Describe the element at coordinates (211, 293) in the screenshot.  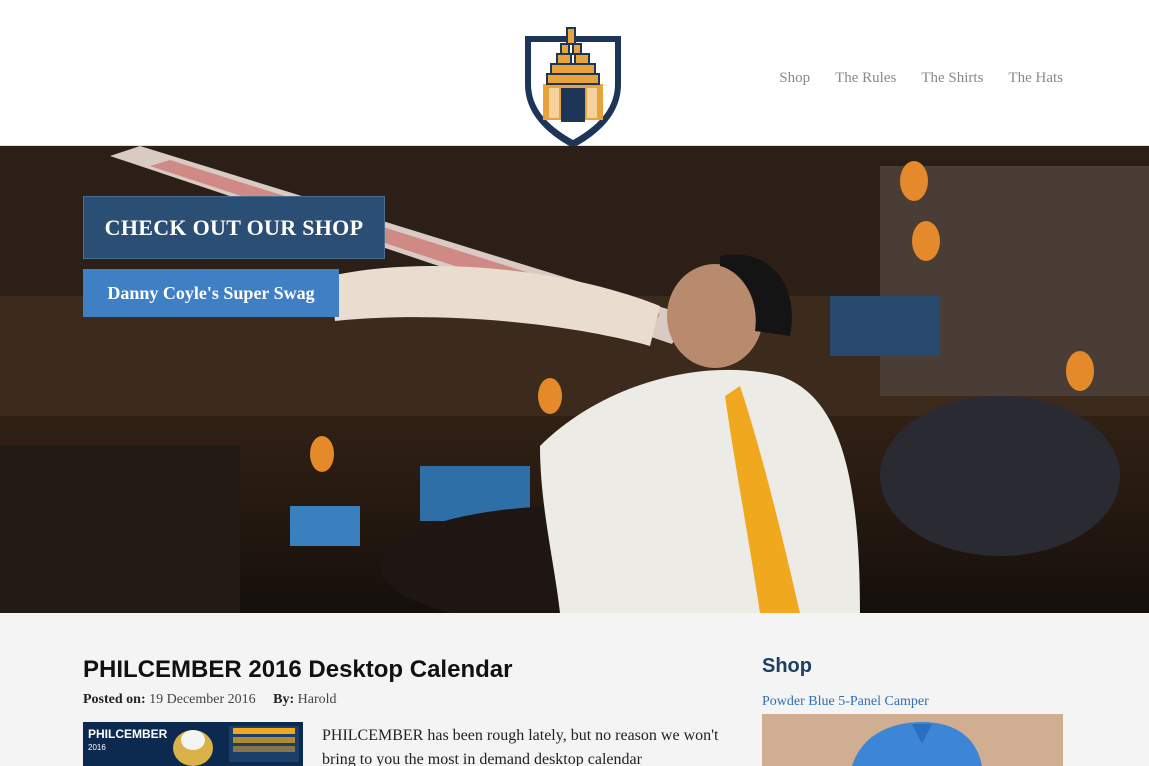
I see `super-swag-button: Danny Coyle's Super Swag` at that location.